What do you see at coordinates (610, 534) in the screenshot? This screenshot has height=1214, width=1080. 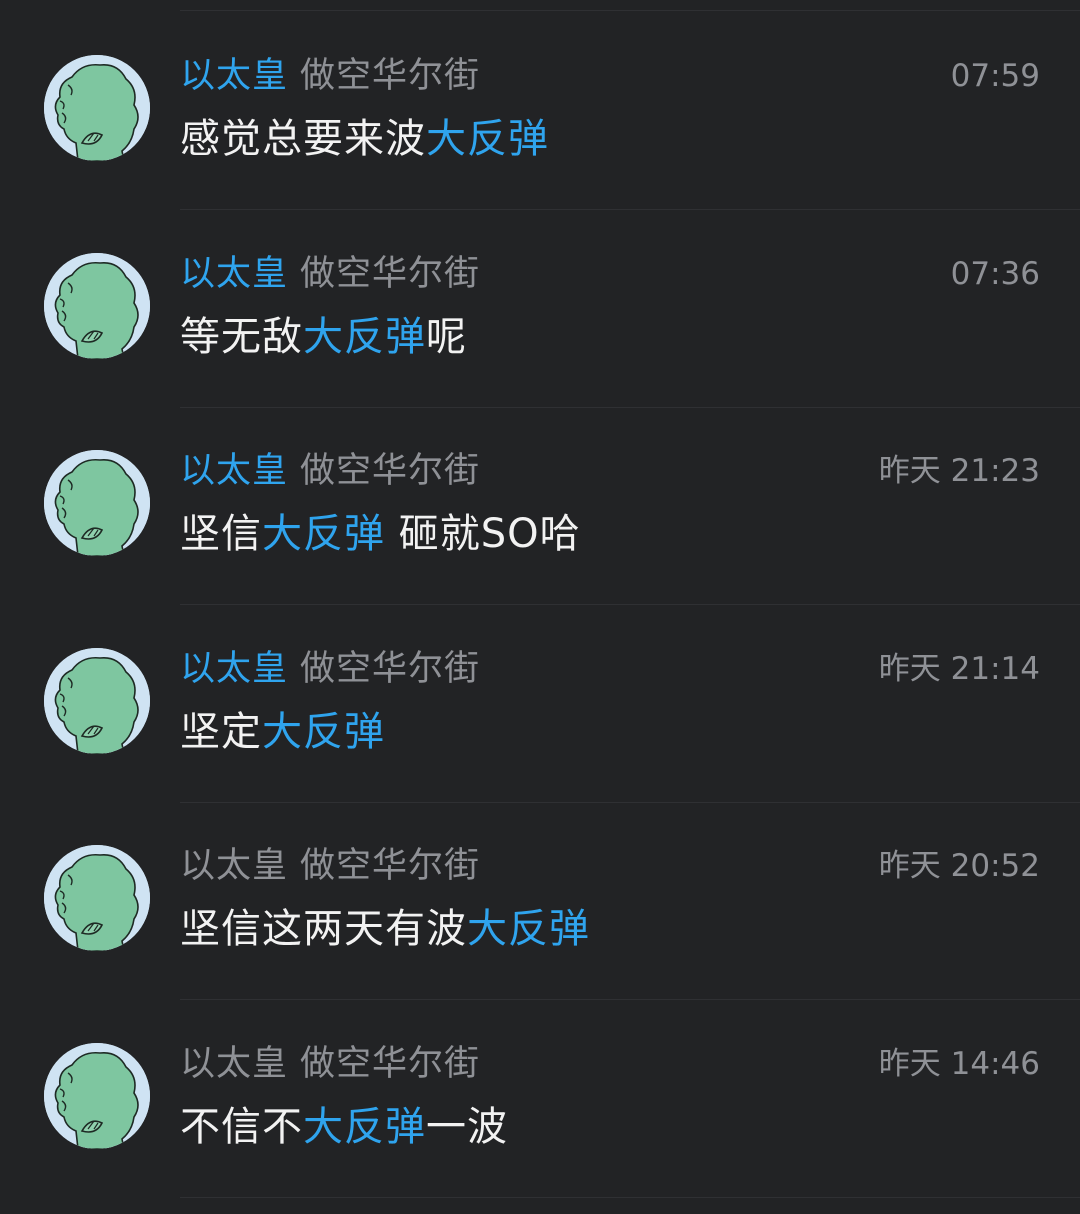 I see `message-text: 坚信大反弹 砸就SO哈` at bounding box center [610, 534].